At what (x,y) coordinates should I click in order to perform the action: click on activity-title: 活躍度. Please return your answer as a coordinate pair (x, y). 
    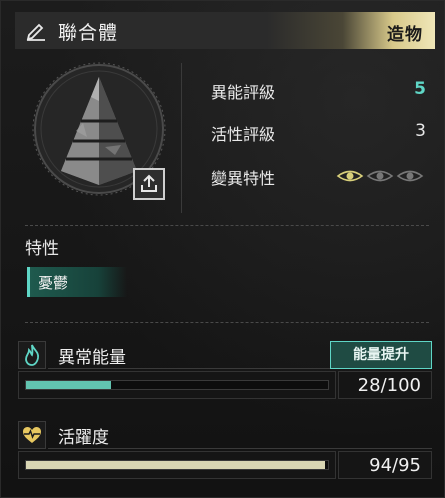
    Looking at the image, I should click on (83, 438).